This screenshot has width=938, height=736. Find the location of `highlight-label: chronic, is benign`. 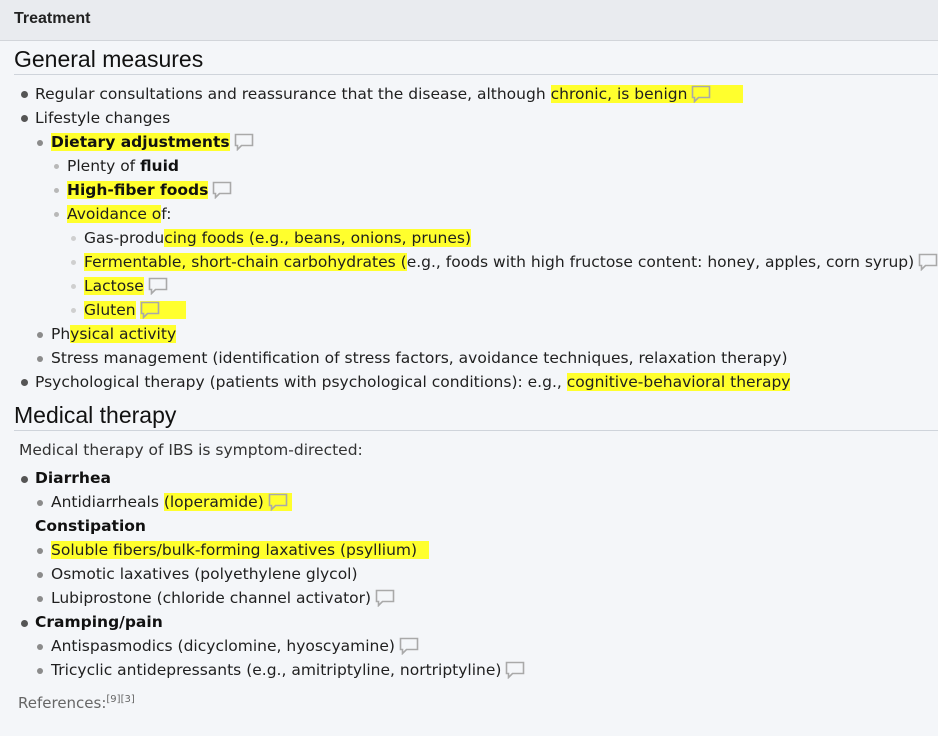

highlight-label: chronic, is benign is located at coordinates (619, 94).